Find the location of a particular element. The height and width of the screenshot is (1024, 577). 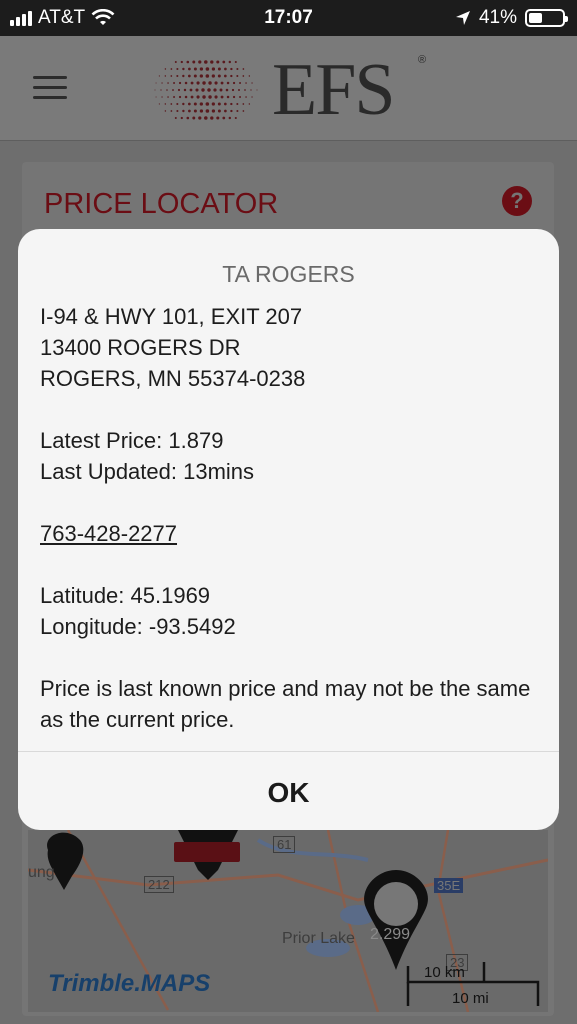

registered-mark: ® is located at coordinates (422, 60).